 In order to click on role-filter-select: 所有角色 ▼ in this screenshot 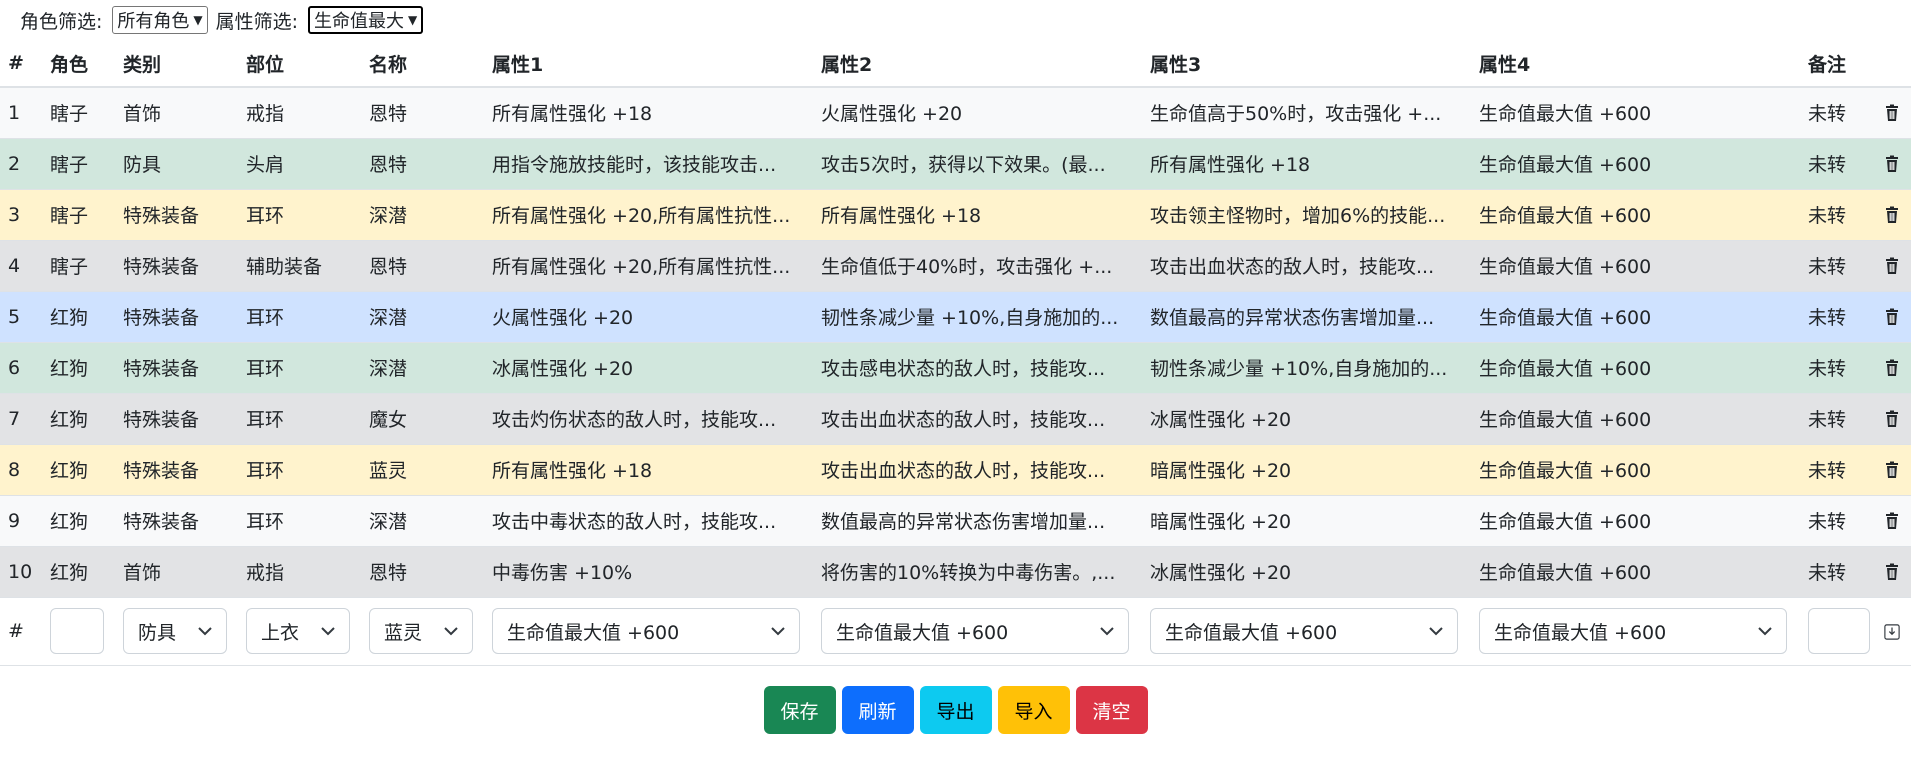, I will do `click(160, 20)`.